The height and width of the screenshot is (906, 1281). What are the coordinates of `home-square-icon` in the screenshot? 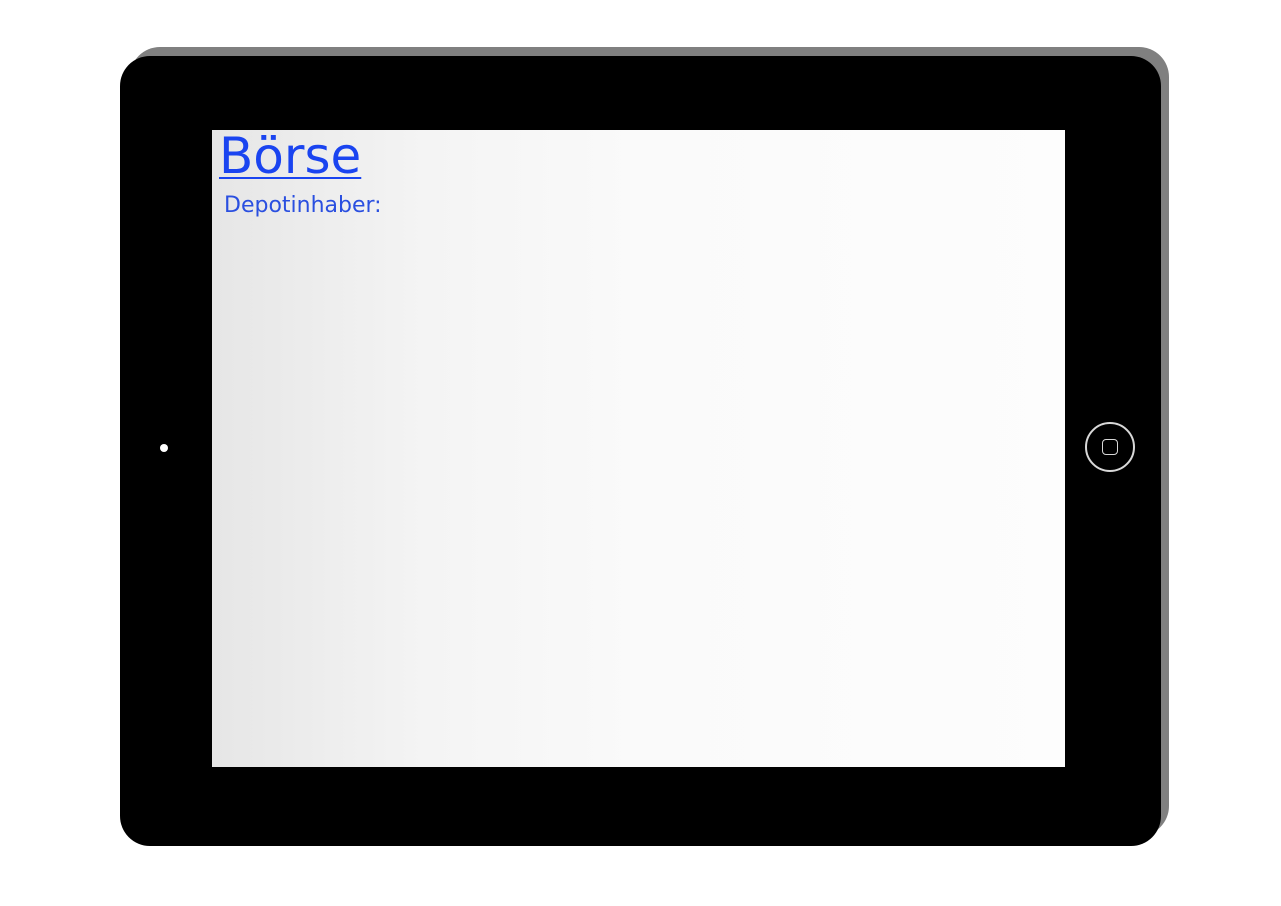 It's located at (1110, 447).